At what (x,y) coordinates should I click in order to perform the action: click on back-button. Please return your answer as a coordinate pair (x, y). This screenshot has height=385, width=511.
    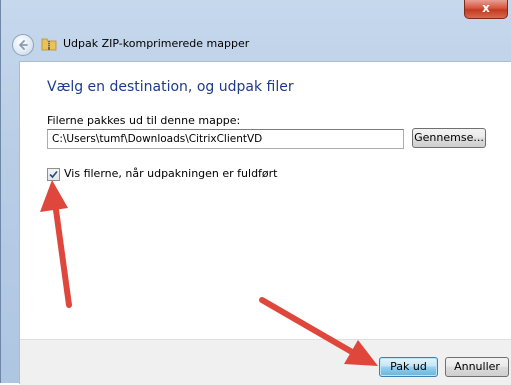
    Looking at the image, I should click on (23, 45).